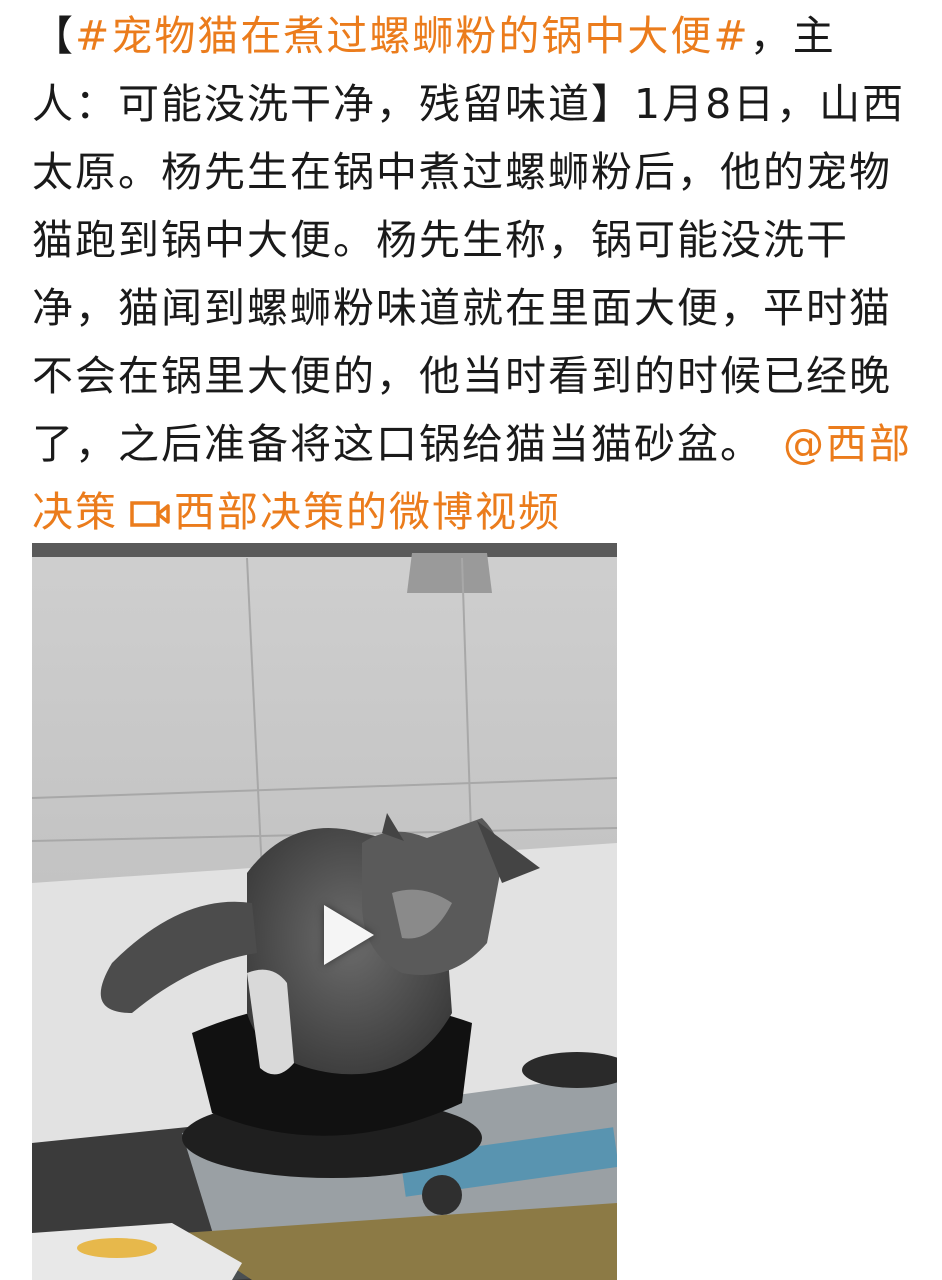 The width and height of the screenshot is (942, 1280). Describe the element at coordinates (612, 104) in the screenshot. I see `bracket-close: 】` at that location.